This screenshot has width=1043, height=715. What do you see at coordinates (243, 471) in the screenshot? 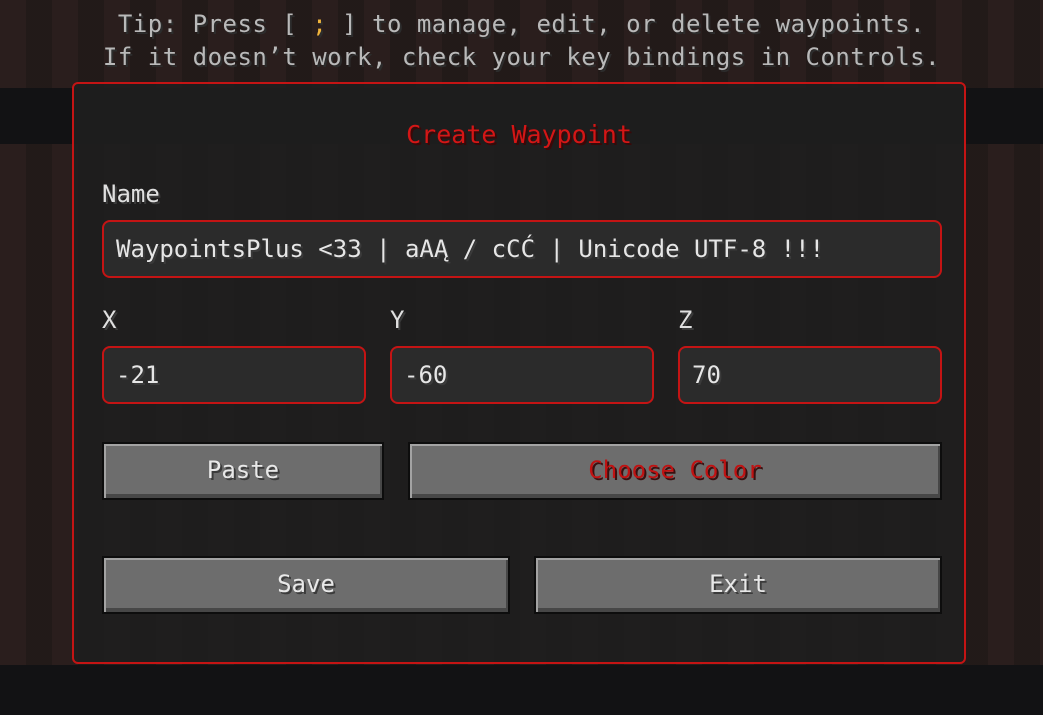
I see `paste-button: Paste` at bounding box center [243, 471].